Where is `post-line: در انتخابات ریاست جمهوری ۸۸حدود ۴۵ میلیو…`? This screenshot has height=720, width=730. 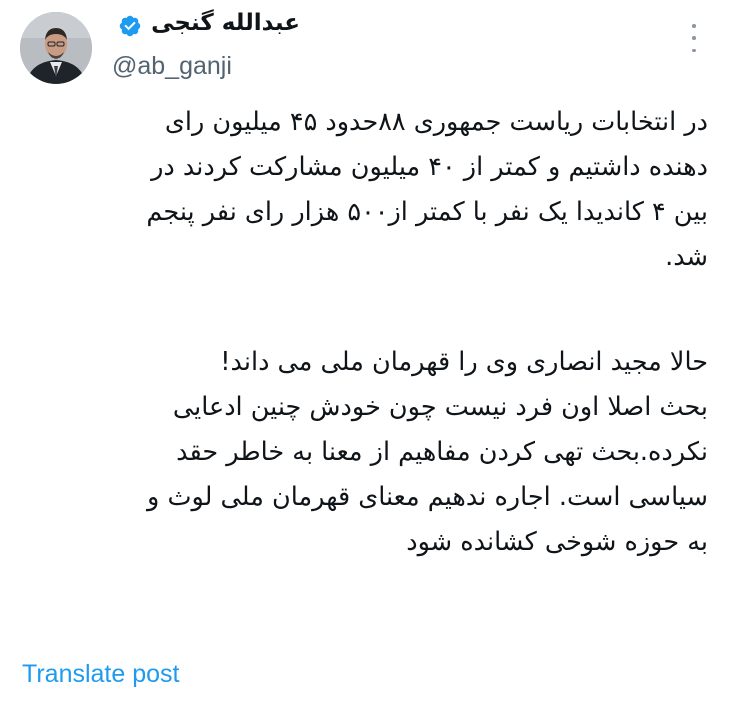 post-line: در انتخابات ریاست جمهوری ۸۸حدود ۴۵ میلیو… is located at coordinates (436, 122).